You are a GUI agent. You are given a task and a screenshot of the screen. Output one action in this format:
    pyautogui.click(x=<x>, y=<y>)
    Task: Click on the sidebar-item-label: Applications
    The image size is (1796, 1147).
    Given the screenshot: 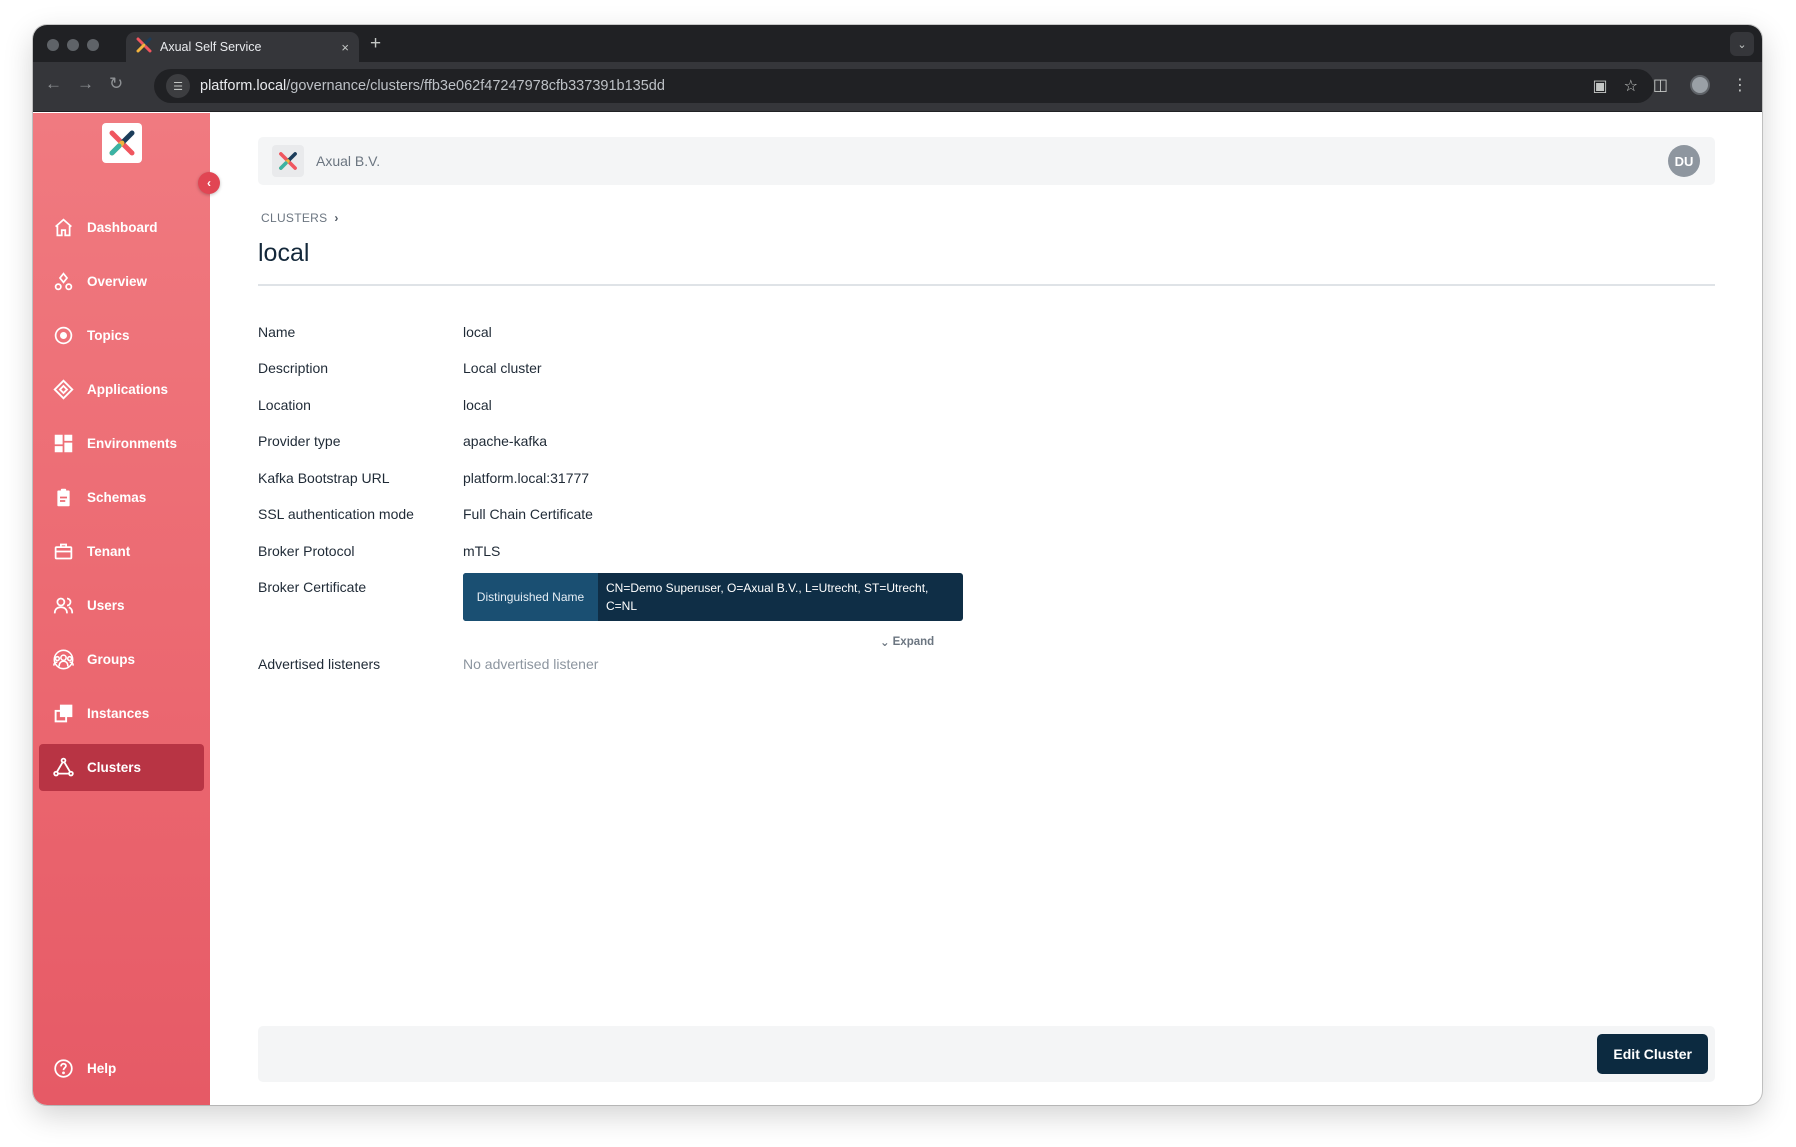 What is the action you would take?
    pyautogui.click(x=128, y=389)
    